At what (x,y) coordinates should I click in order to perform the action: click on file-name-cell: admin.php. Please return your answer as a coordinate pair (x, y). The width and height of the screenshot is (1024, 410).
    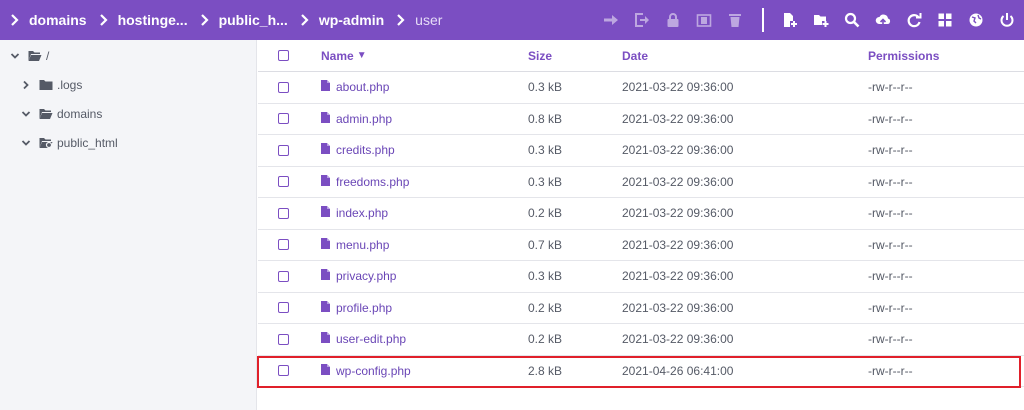
    Looking at the image, I should click on (356, 119).